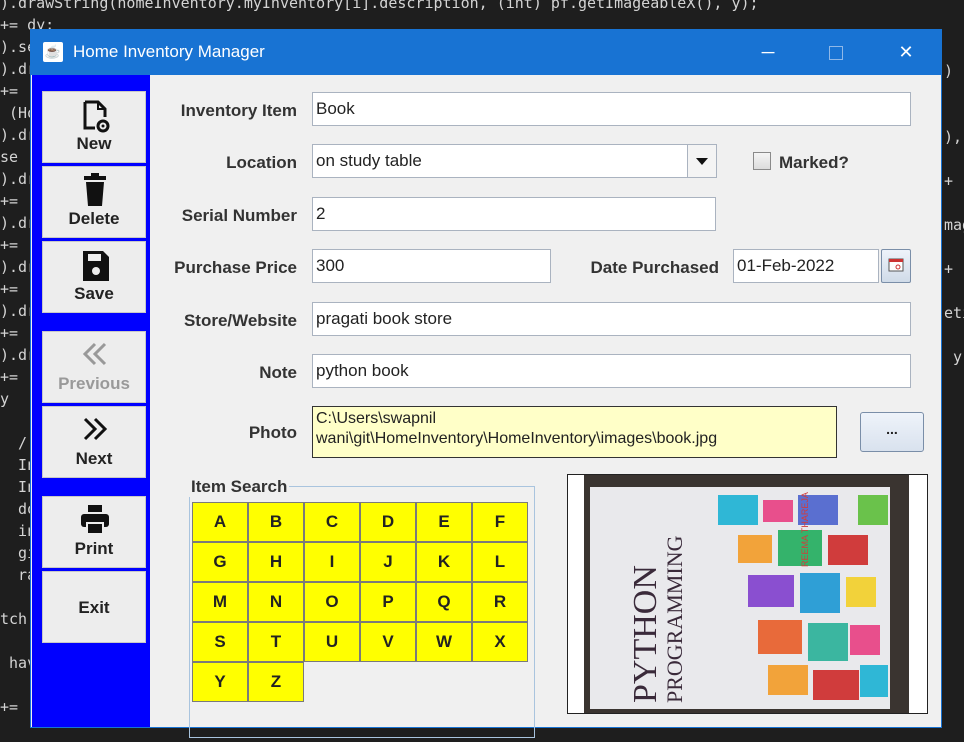 This screenshot has height=742, width=964. I want to click on code-fragment: y, so click(953, 357).